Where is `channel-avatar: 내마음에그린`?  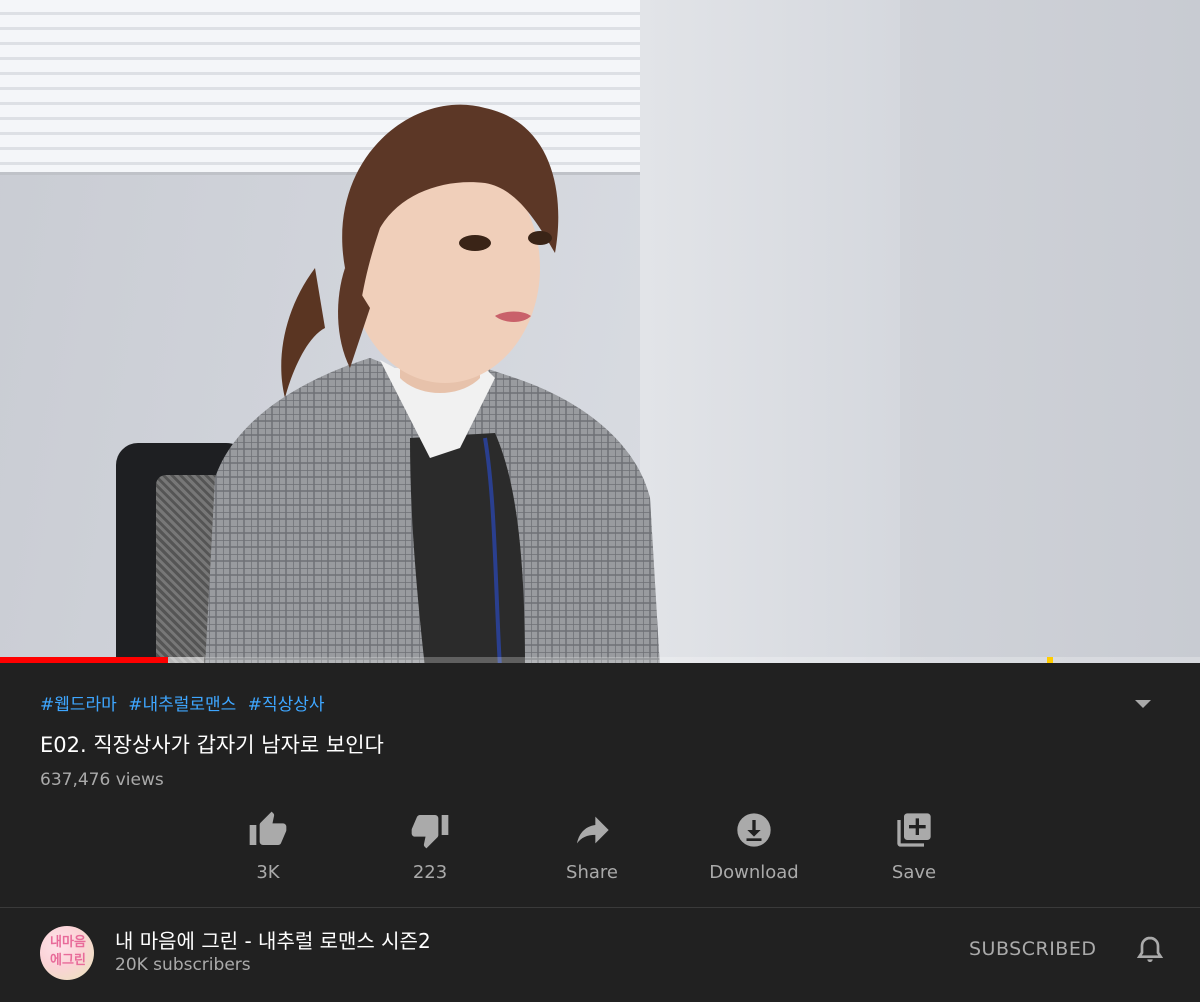 channel-avatar: 내마음에그린 is located at coordinates (67, 953).